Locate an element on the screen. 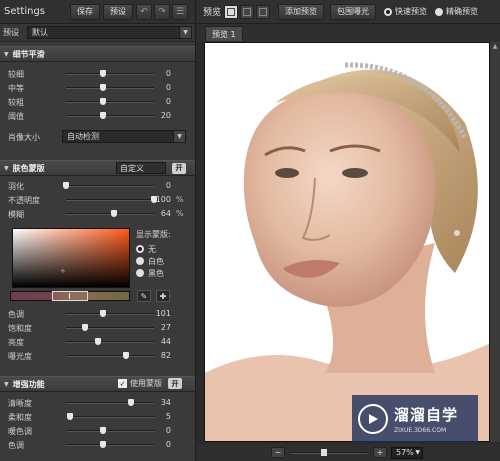 This screenshot has height=461, width=500. preset-button: 预设 is located at coordinates (118, 11).